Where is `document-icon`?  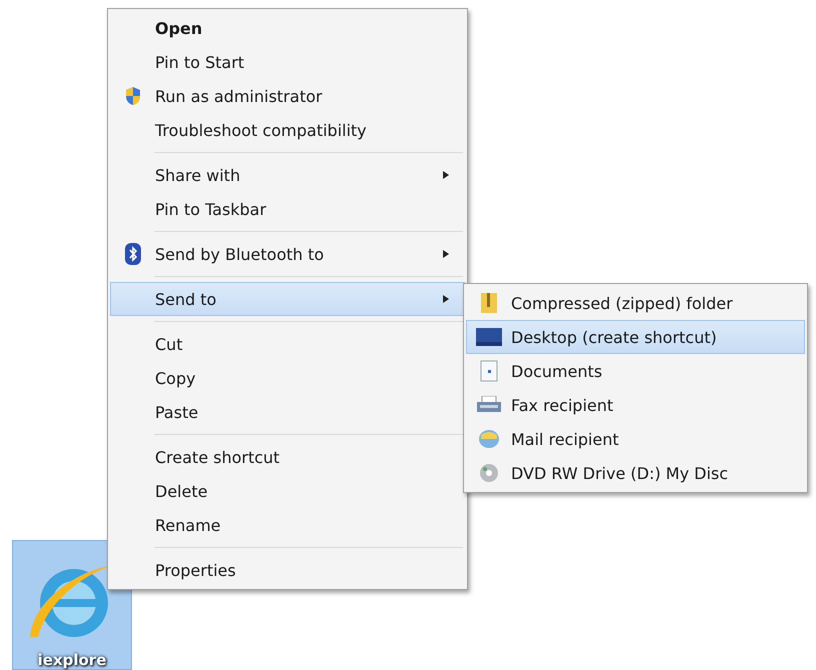 document-icon is located at coordinates (489, 371).